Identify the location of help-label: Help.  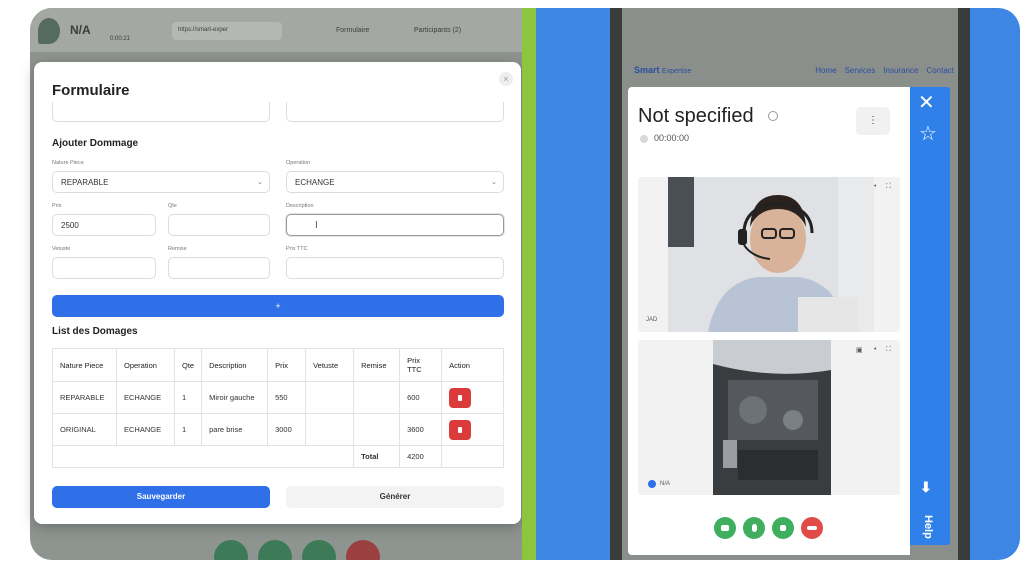
(928, 527).